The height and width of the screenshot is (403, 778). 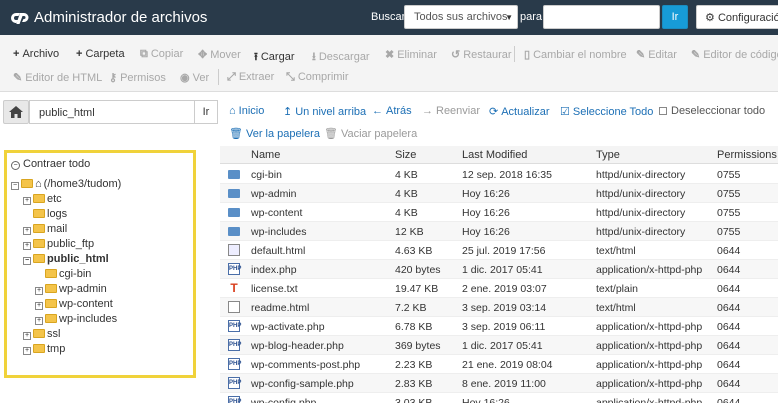 What do you see at coordinates (246, 111) in the screenshot?
I see `home-link: ⌂ Inicio` at bounding box center [246, 111].